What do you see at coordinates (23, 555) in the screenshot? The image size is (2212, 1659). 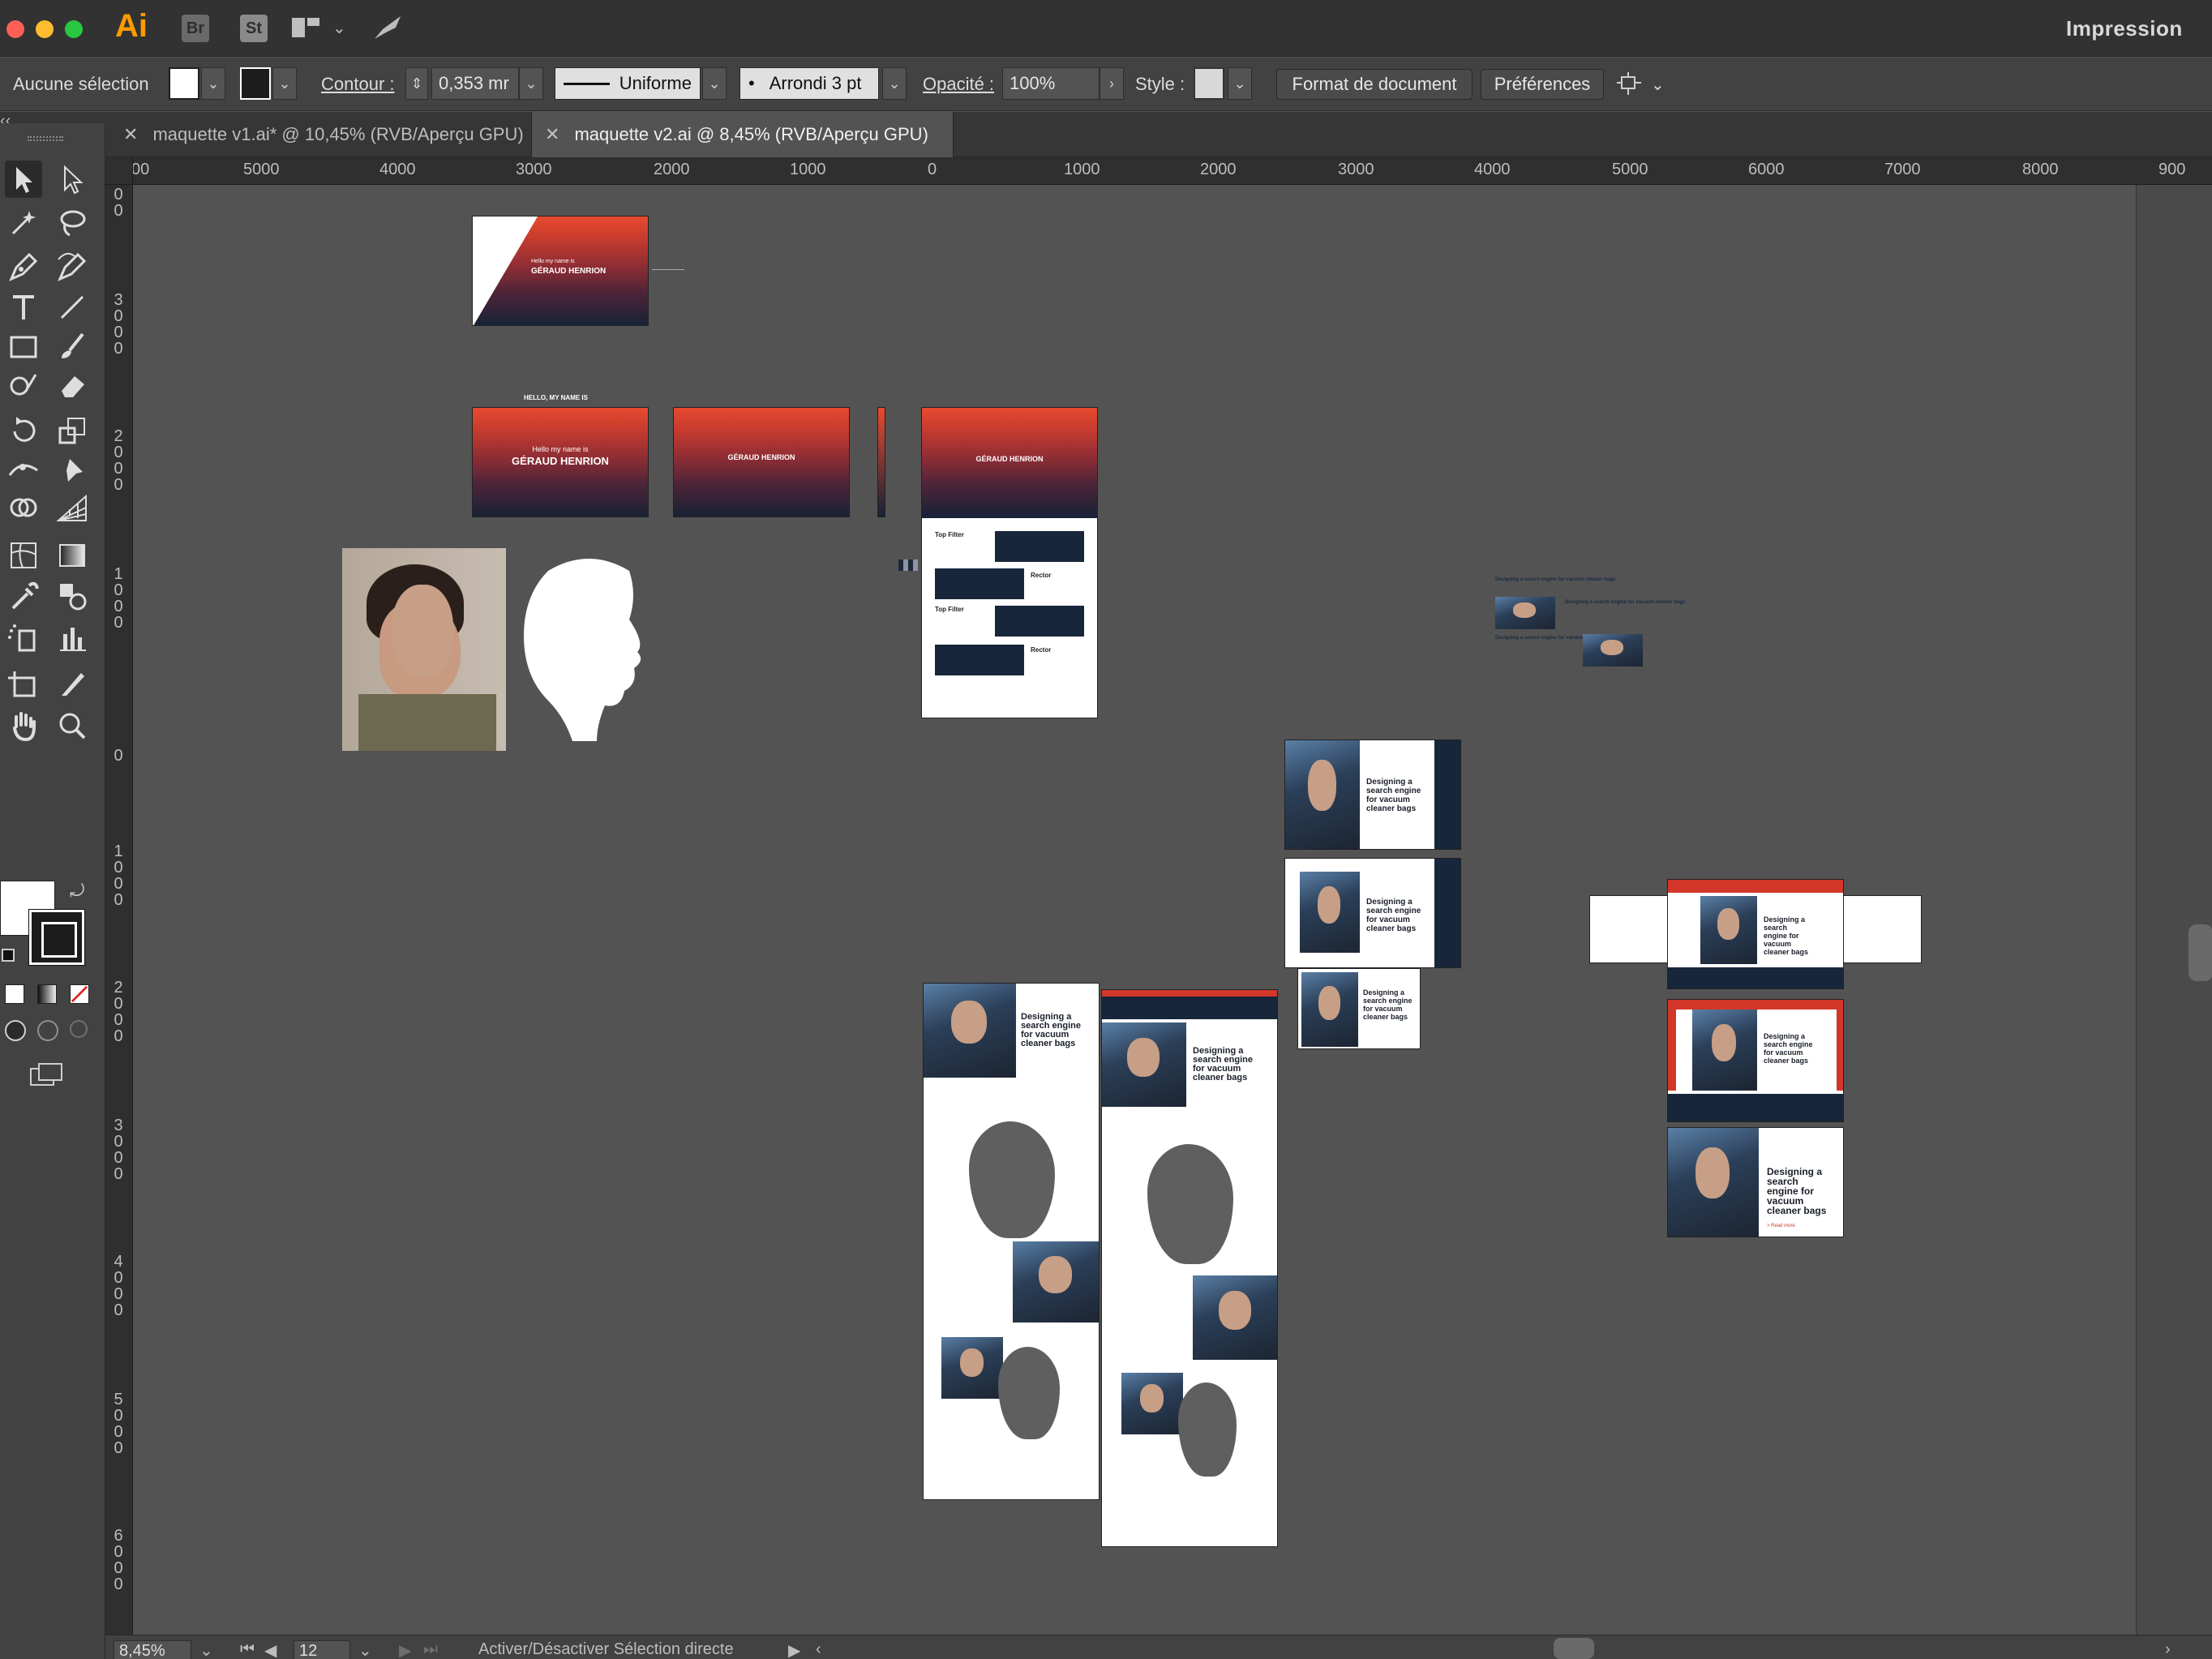 I see `mesh-tool-icon` at bounding box center [23, 555].